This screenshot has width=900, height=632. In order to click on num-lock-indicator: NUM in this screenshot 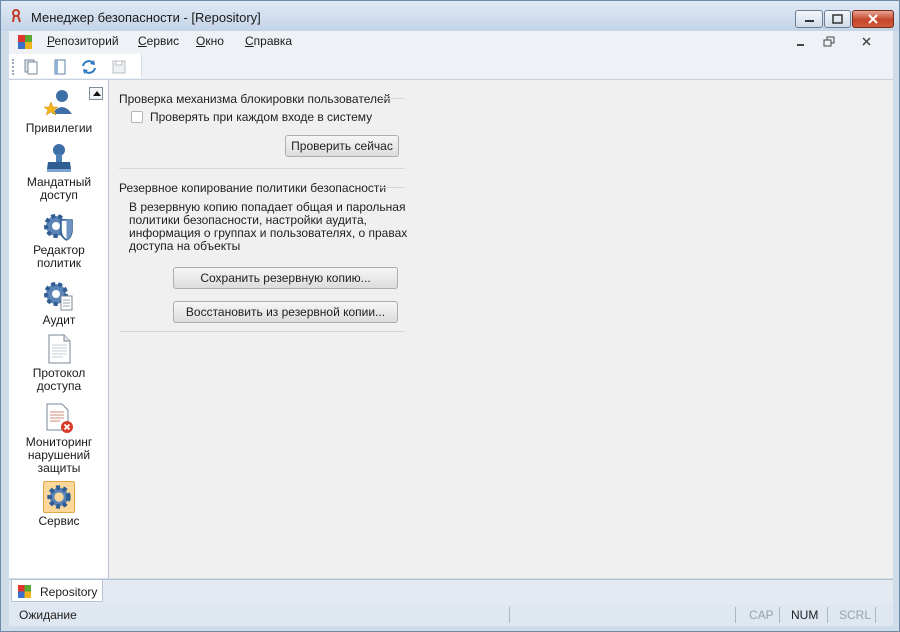, I will do `click(805, 615)`.